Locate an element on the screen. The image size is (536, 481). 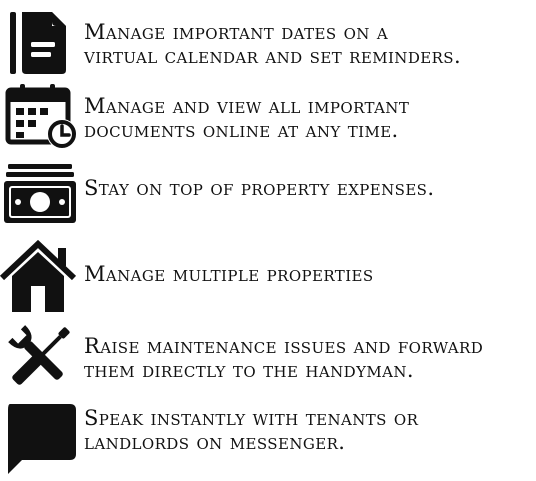
feature-text-line: Stay on top of property expenses. is located at coordinates (259, 188).